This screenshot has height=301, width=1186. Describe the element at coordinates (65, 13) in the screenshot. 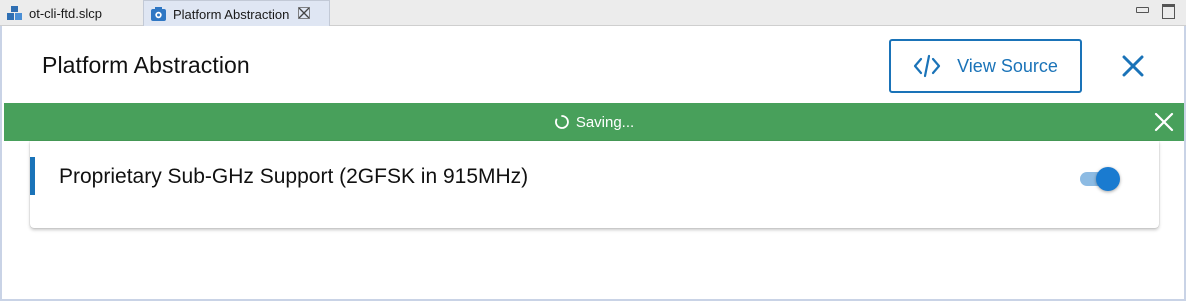

I see `tab-label: ot-cli-ftd.slcp` at that location.